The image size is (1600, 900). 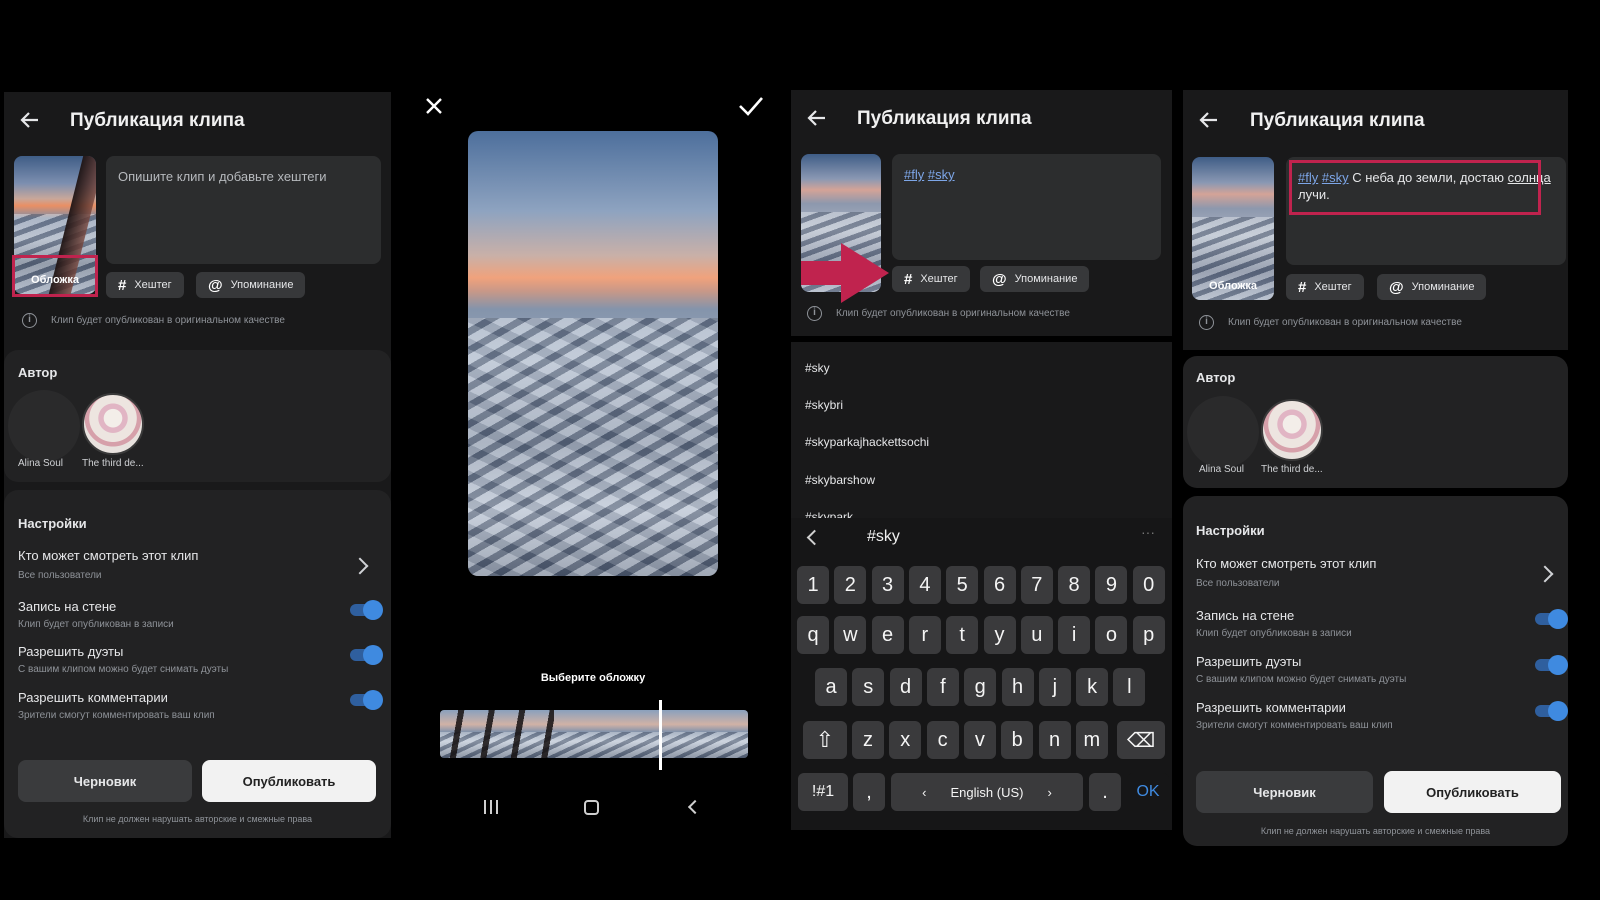 I want to click on key-b: b, so click(x=1017, y=740).